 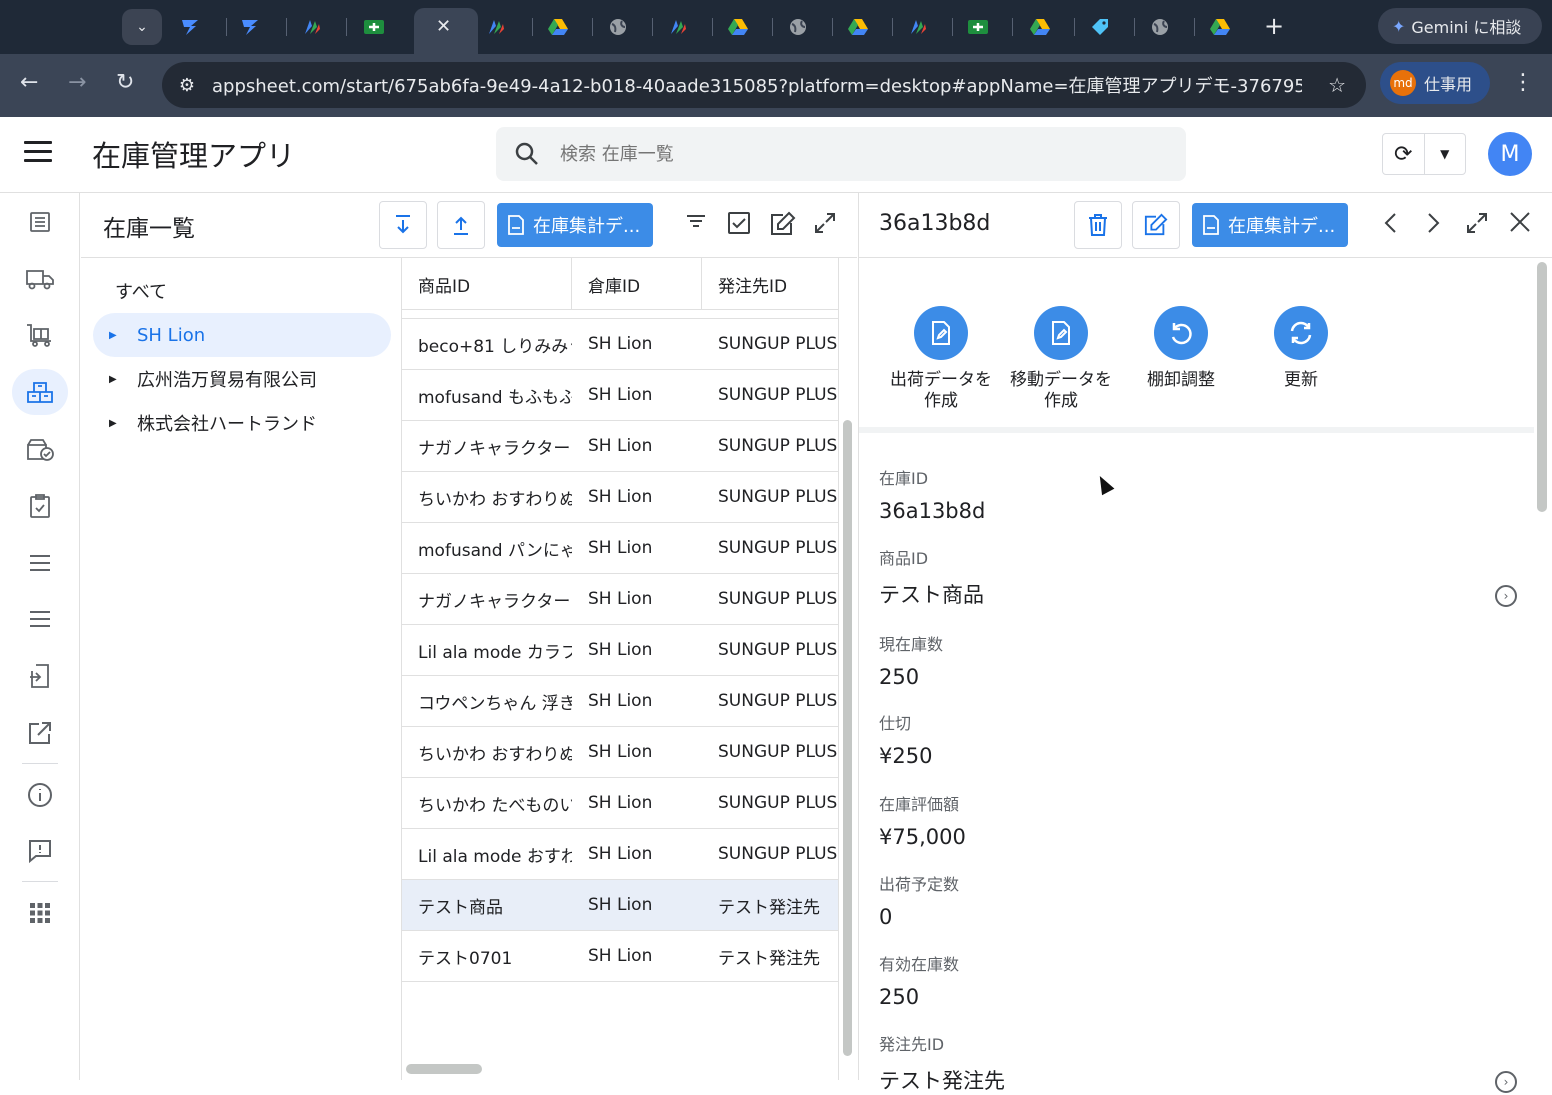 What do you see at coordinates (461, 225) in the screenshot?
I see `upload-button` at bounding box center [461, 225].